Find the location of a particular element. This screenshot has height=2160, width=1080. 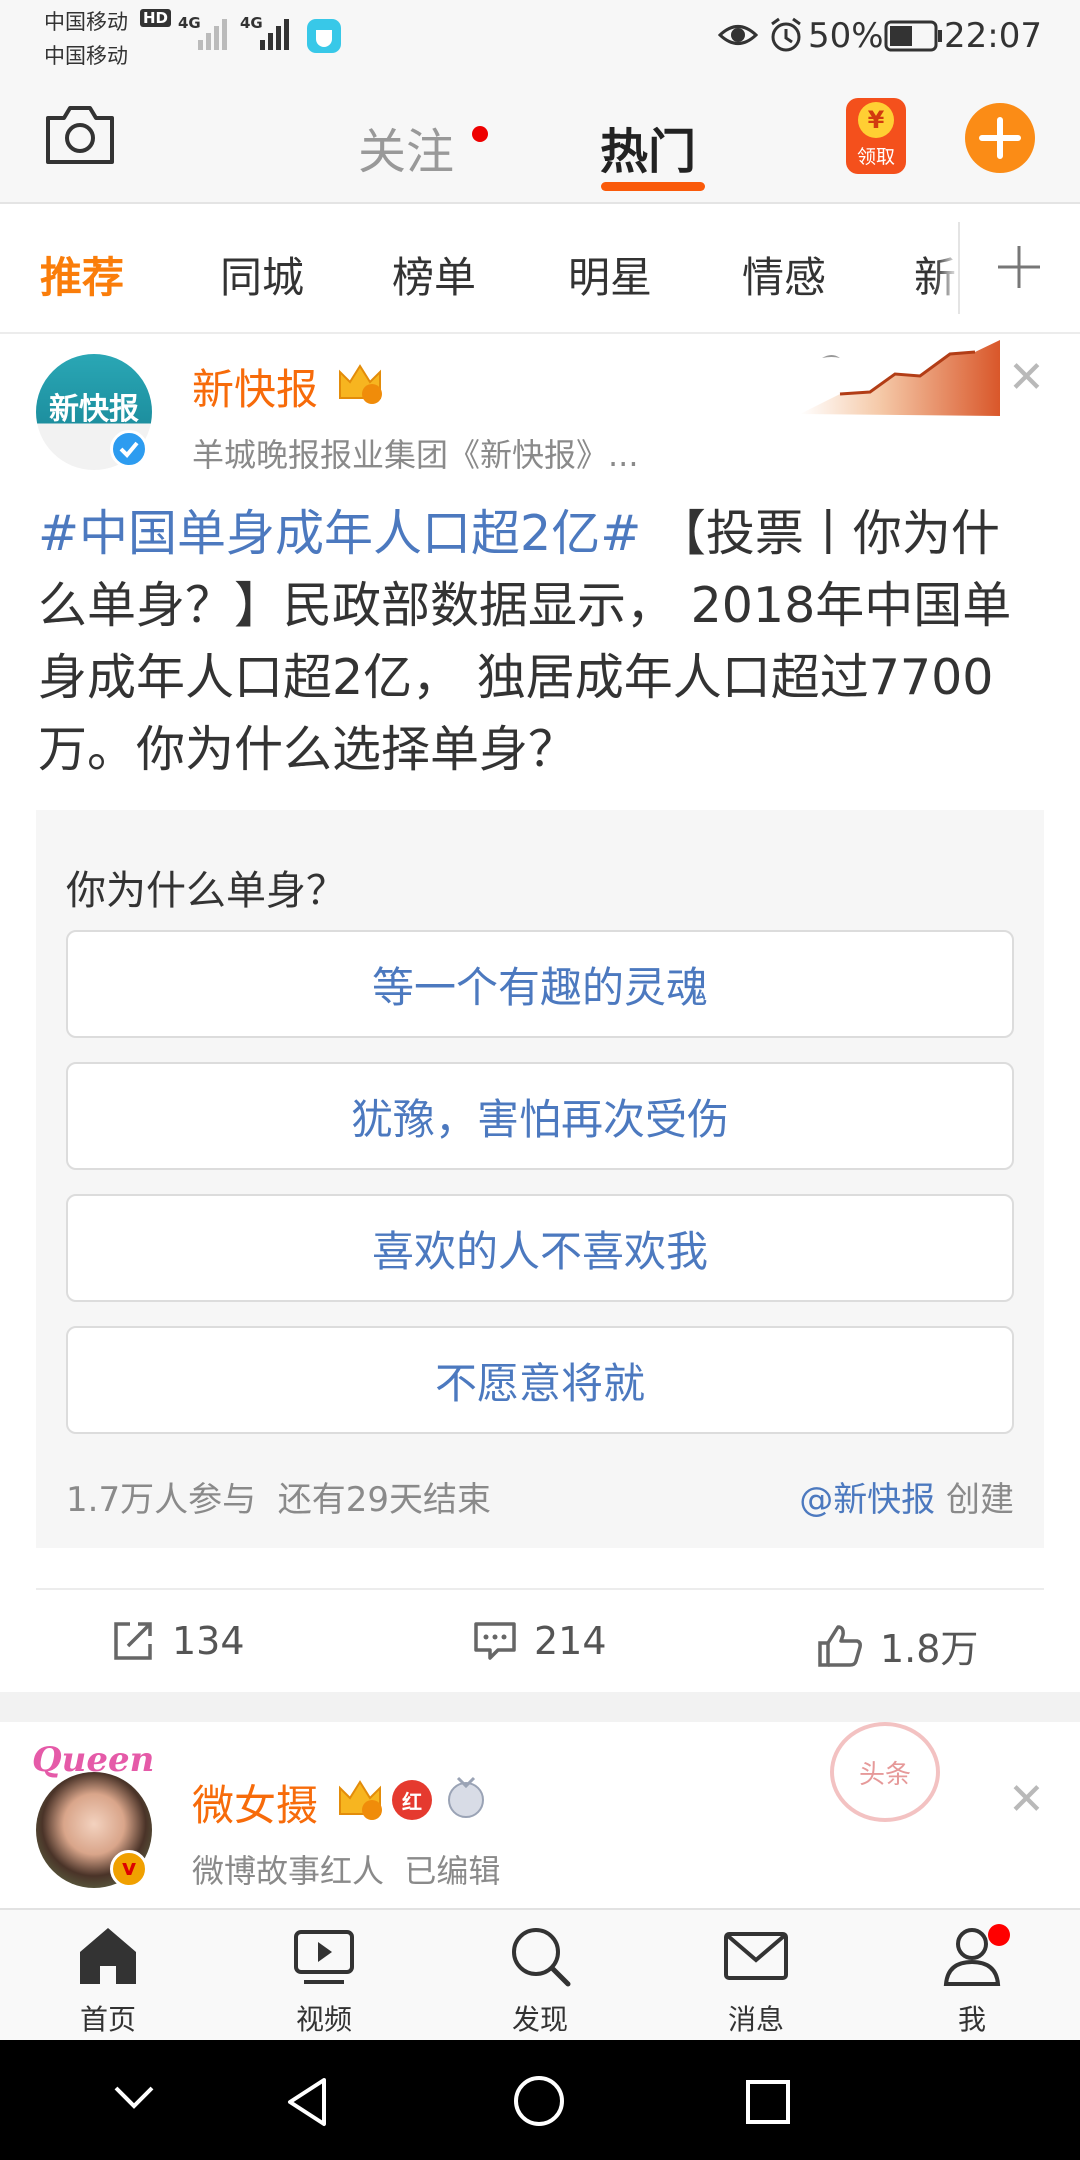

poll-option: 犹豫，害怕再次受伤 is located at coordinates (540, 1116).